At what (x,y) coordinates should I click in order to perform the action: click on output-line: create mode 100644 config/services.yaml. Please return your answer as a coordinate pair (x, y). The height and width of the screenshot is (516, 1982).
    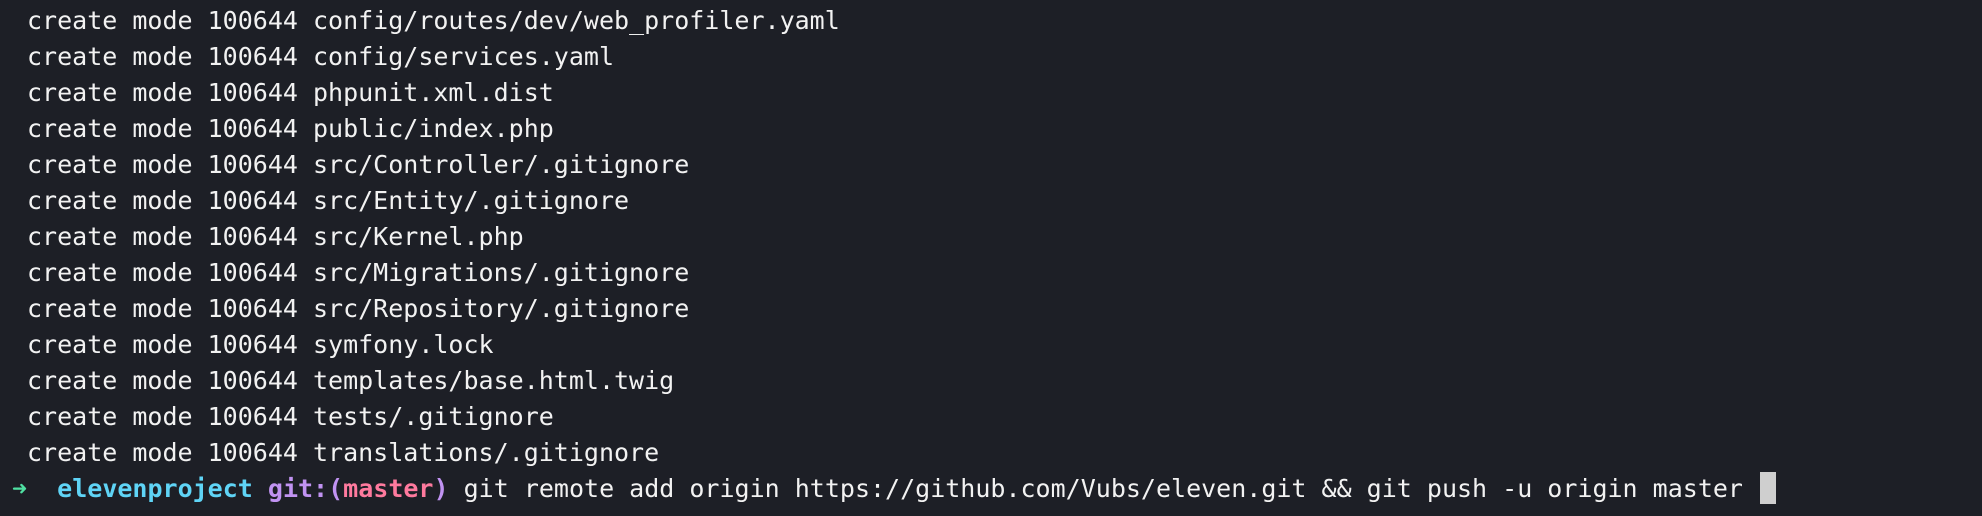
    Looking at the image, I should click on (320, 56).